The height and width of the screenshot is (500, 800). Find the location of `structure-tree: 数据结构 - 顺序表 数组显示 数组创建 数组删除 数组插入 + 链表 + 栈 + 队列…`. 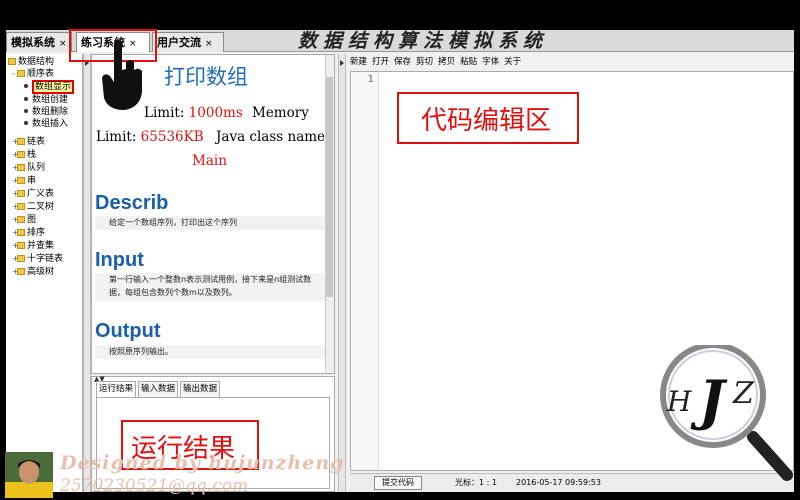

structure-tree: 数据结构 - 顺序表 数组显示 数组创建 数组删除 数组插入 + 链表 + 栈 + 队列… is located at coordinates (44, 273).